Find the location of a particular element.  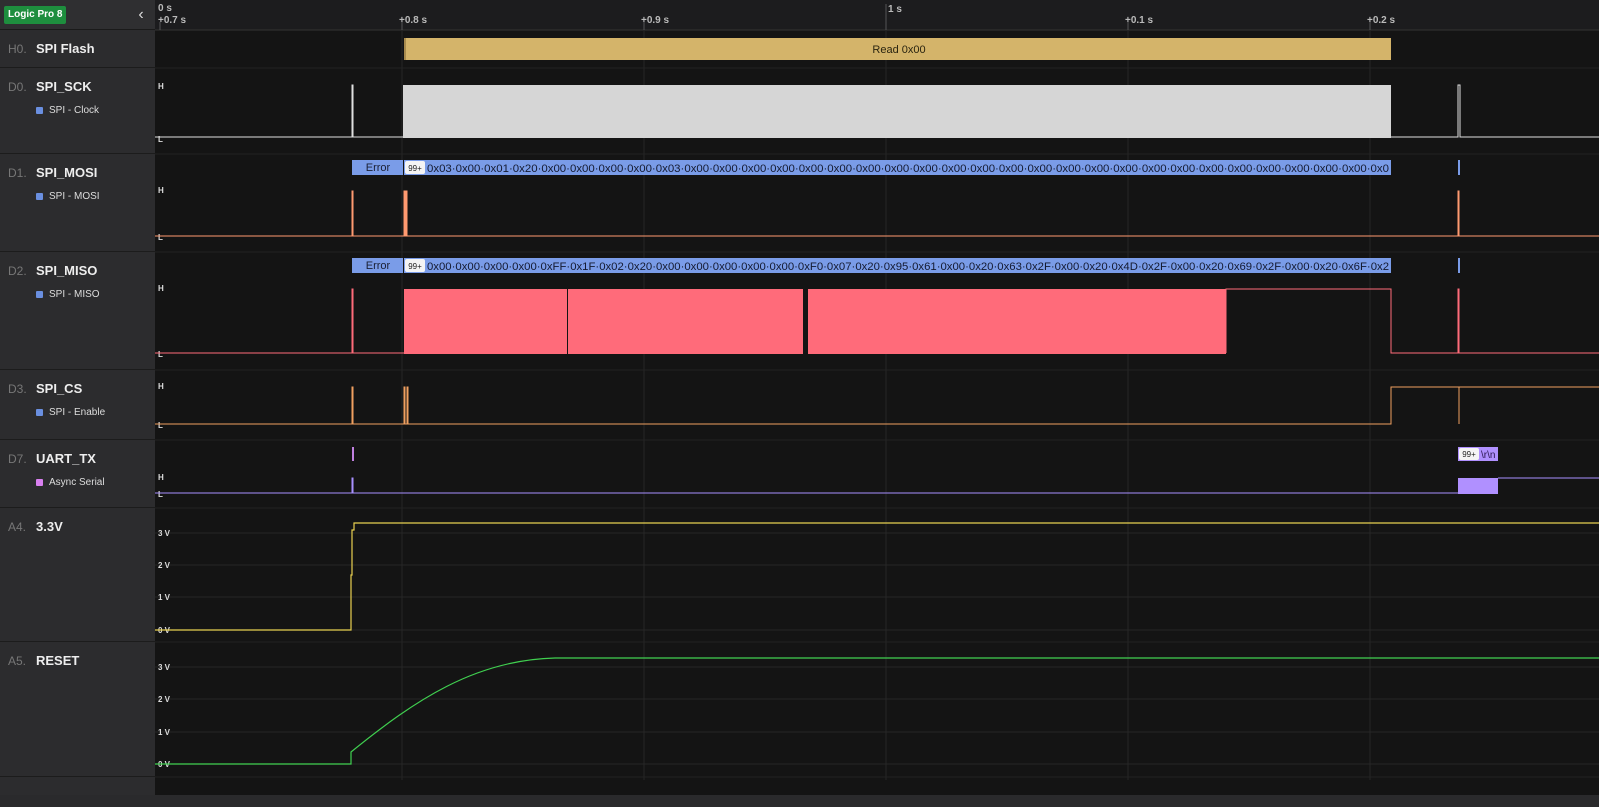

channel-row-d3: D3. SPI_CS SPI - Enable is located at coordinates (77, 405).